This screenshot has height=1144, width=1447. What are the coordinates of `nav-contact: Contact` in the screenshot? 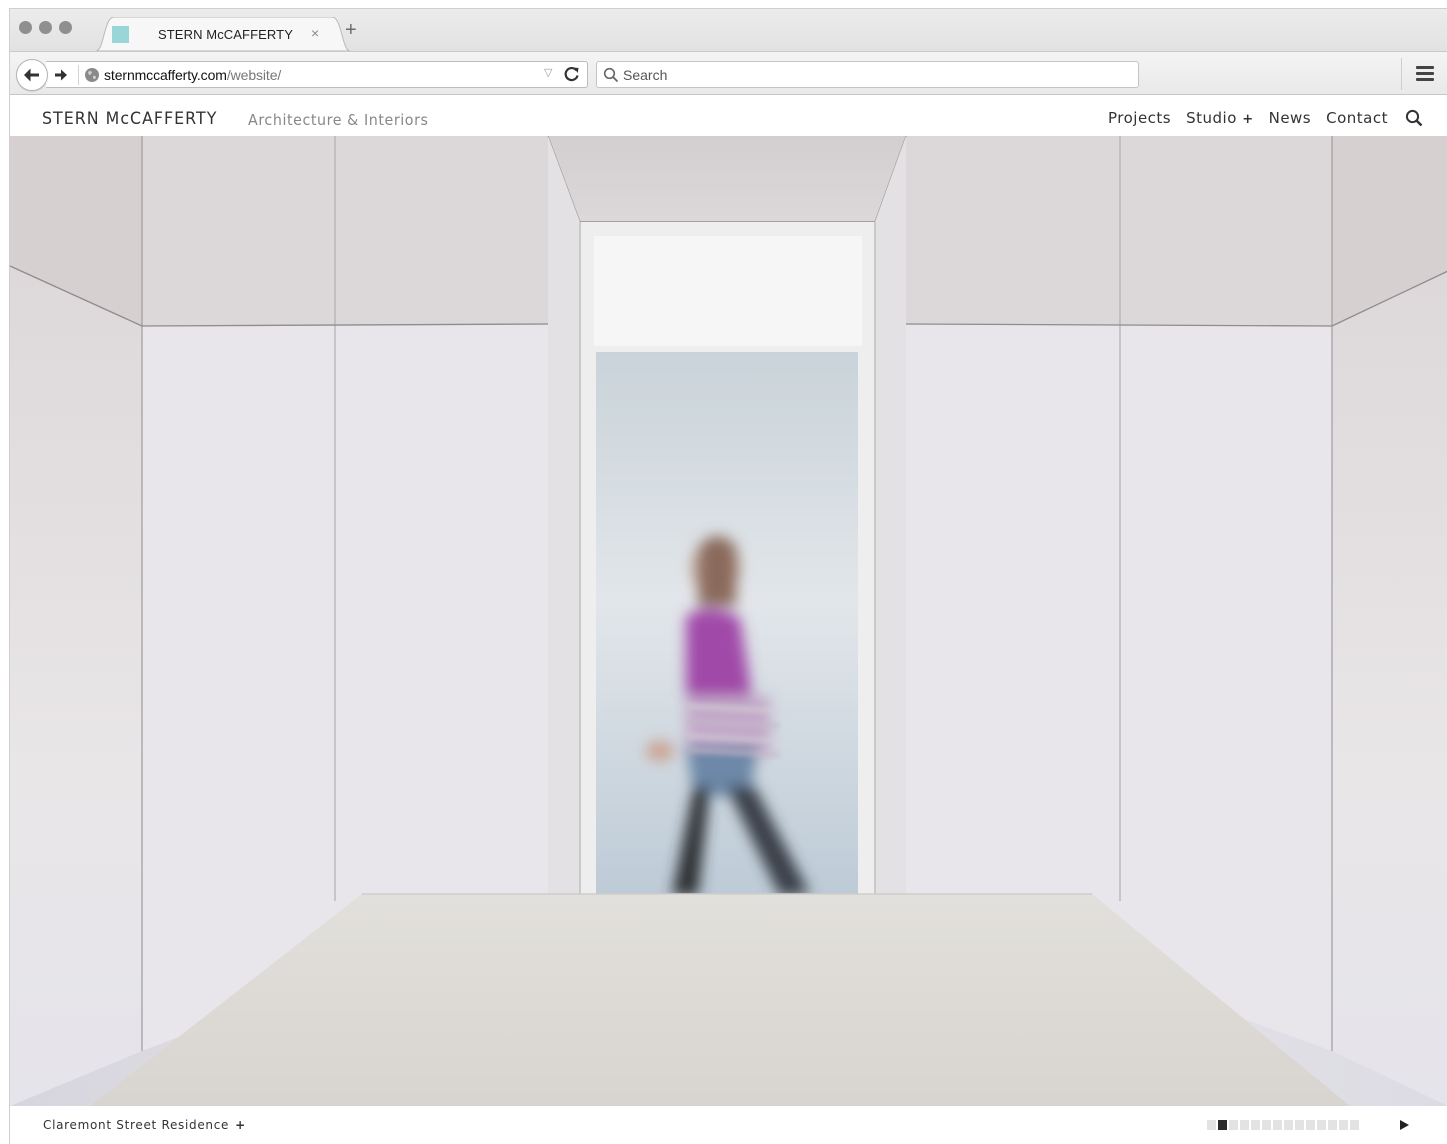 It's located at (1357, 118).